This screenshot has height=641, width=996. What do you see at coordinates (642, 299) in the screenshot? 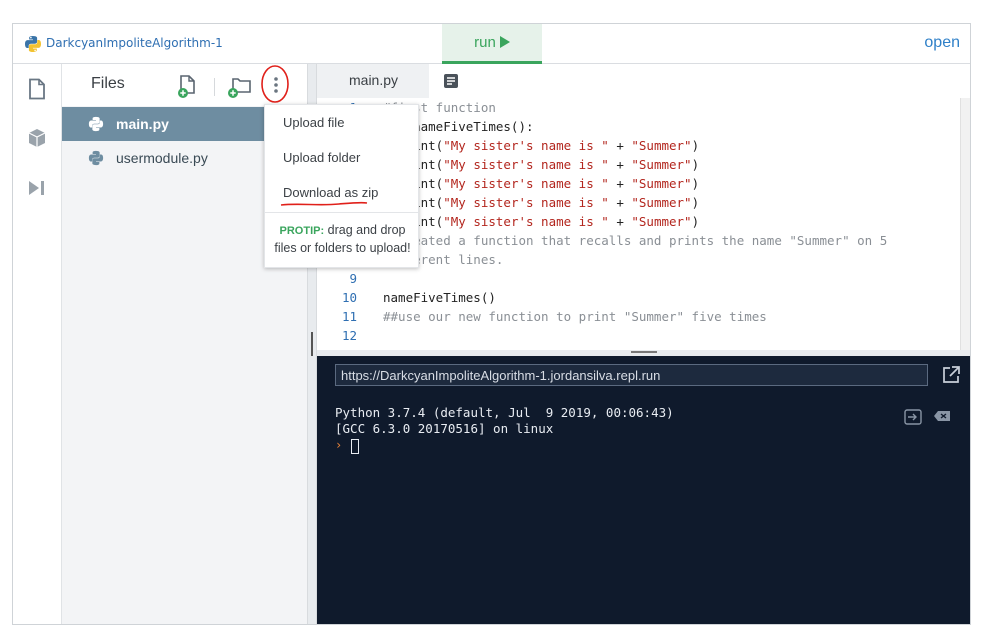
I see `code-line: 10 nameFiveTimes()` at bounding box center [642, 299].